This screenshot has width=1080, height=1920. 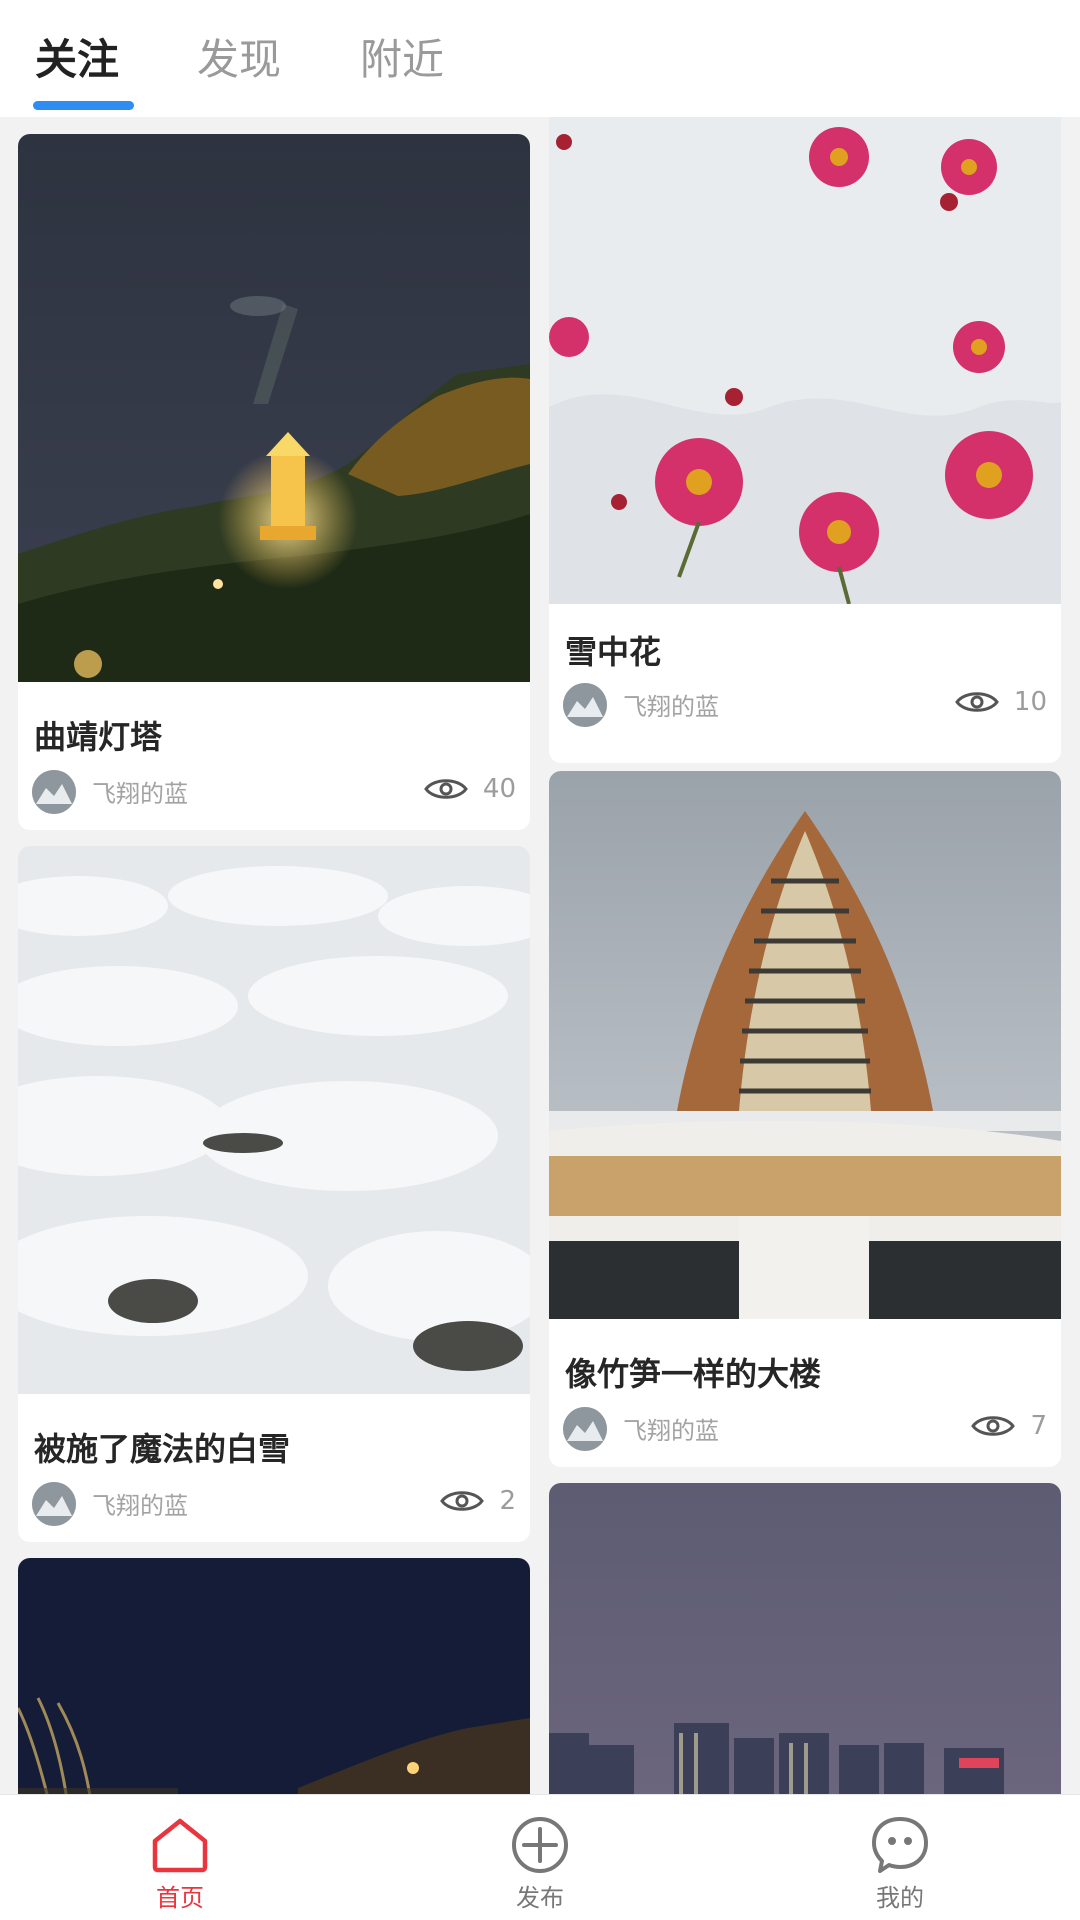 What do you see at coordinates (83, 105) in the screenshot?
I see `tab-active-indicator` at bounding box center [83, 105].